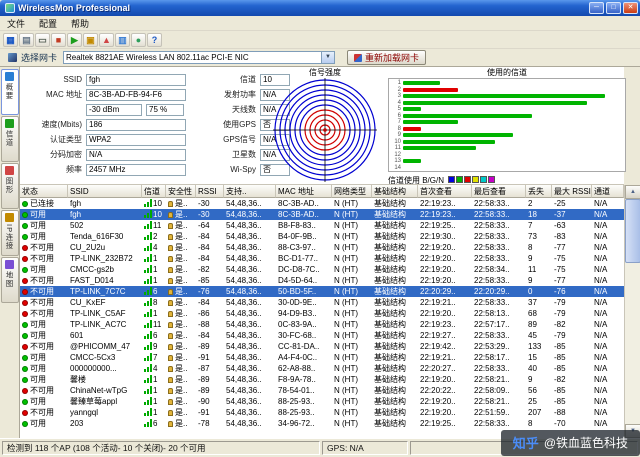 The height and width of the screenshot is (457, 640). I want to click on column-header-4: RSSI, so click(210, 191).